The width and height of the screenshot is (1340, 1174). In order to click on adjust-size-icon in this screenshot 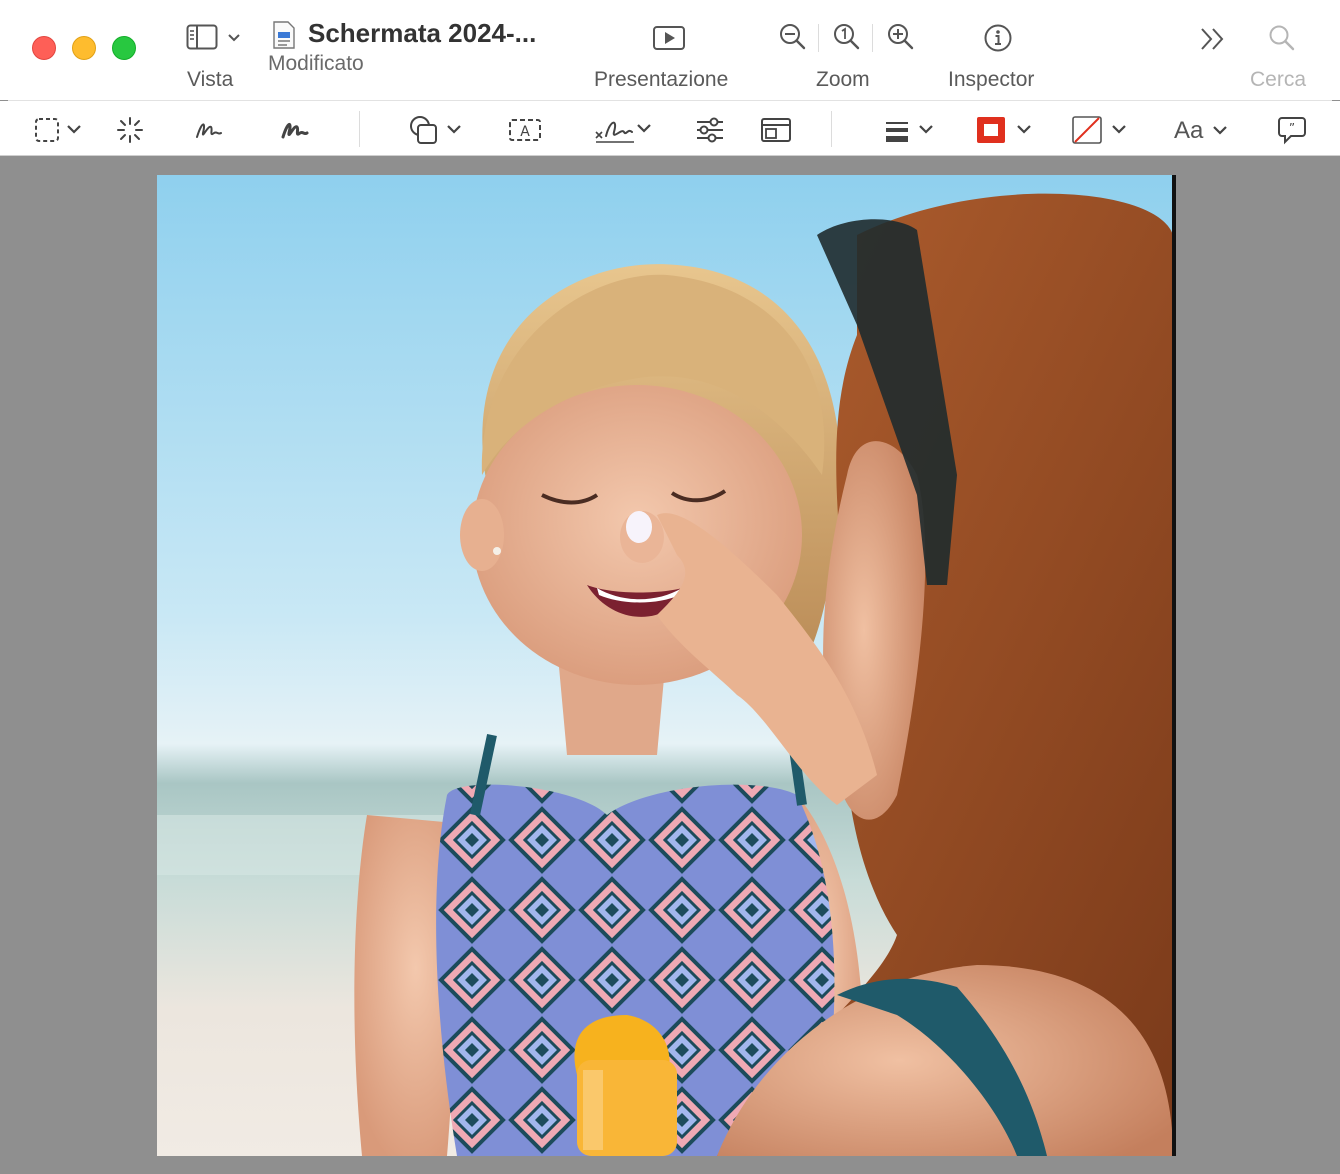, I will do `click(776, 130)`.